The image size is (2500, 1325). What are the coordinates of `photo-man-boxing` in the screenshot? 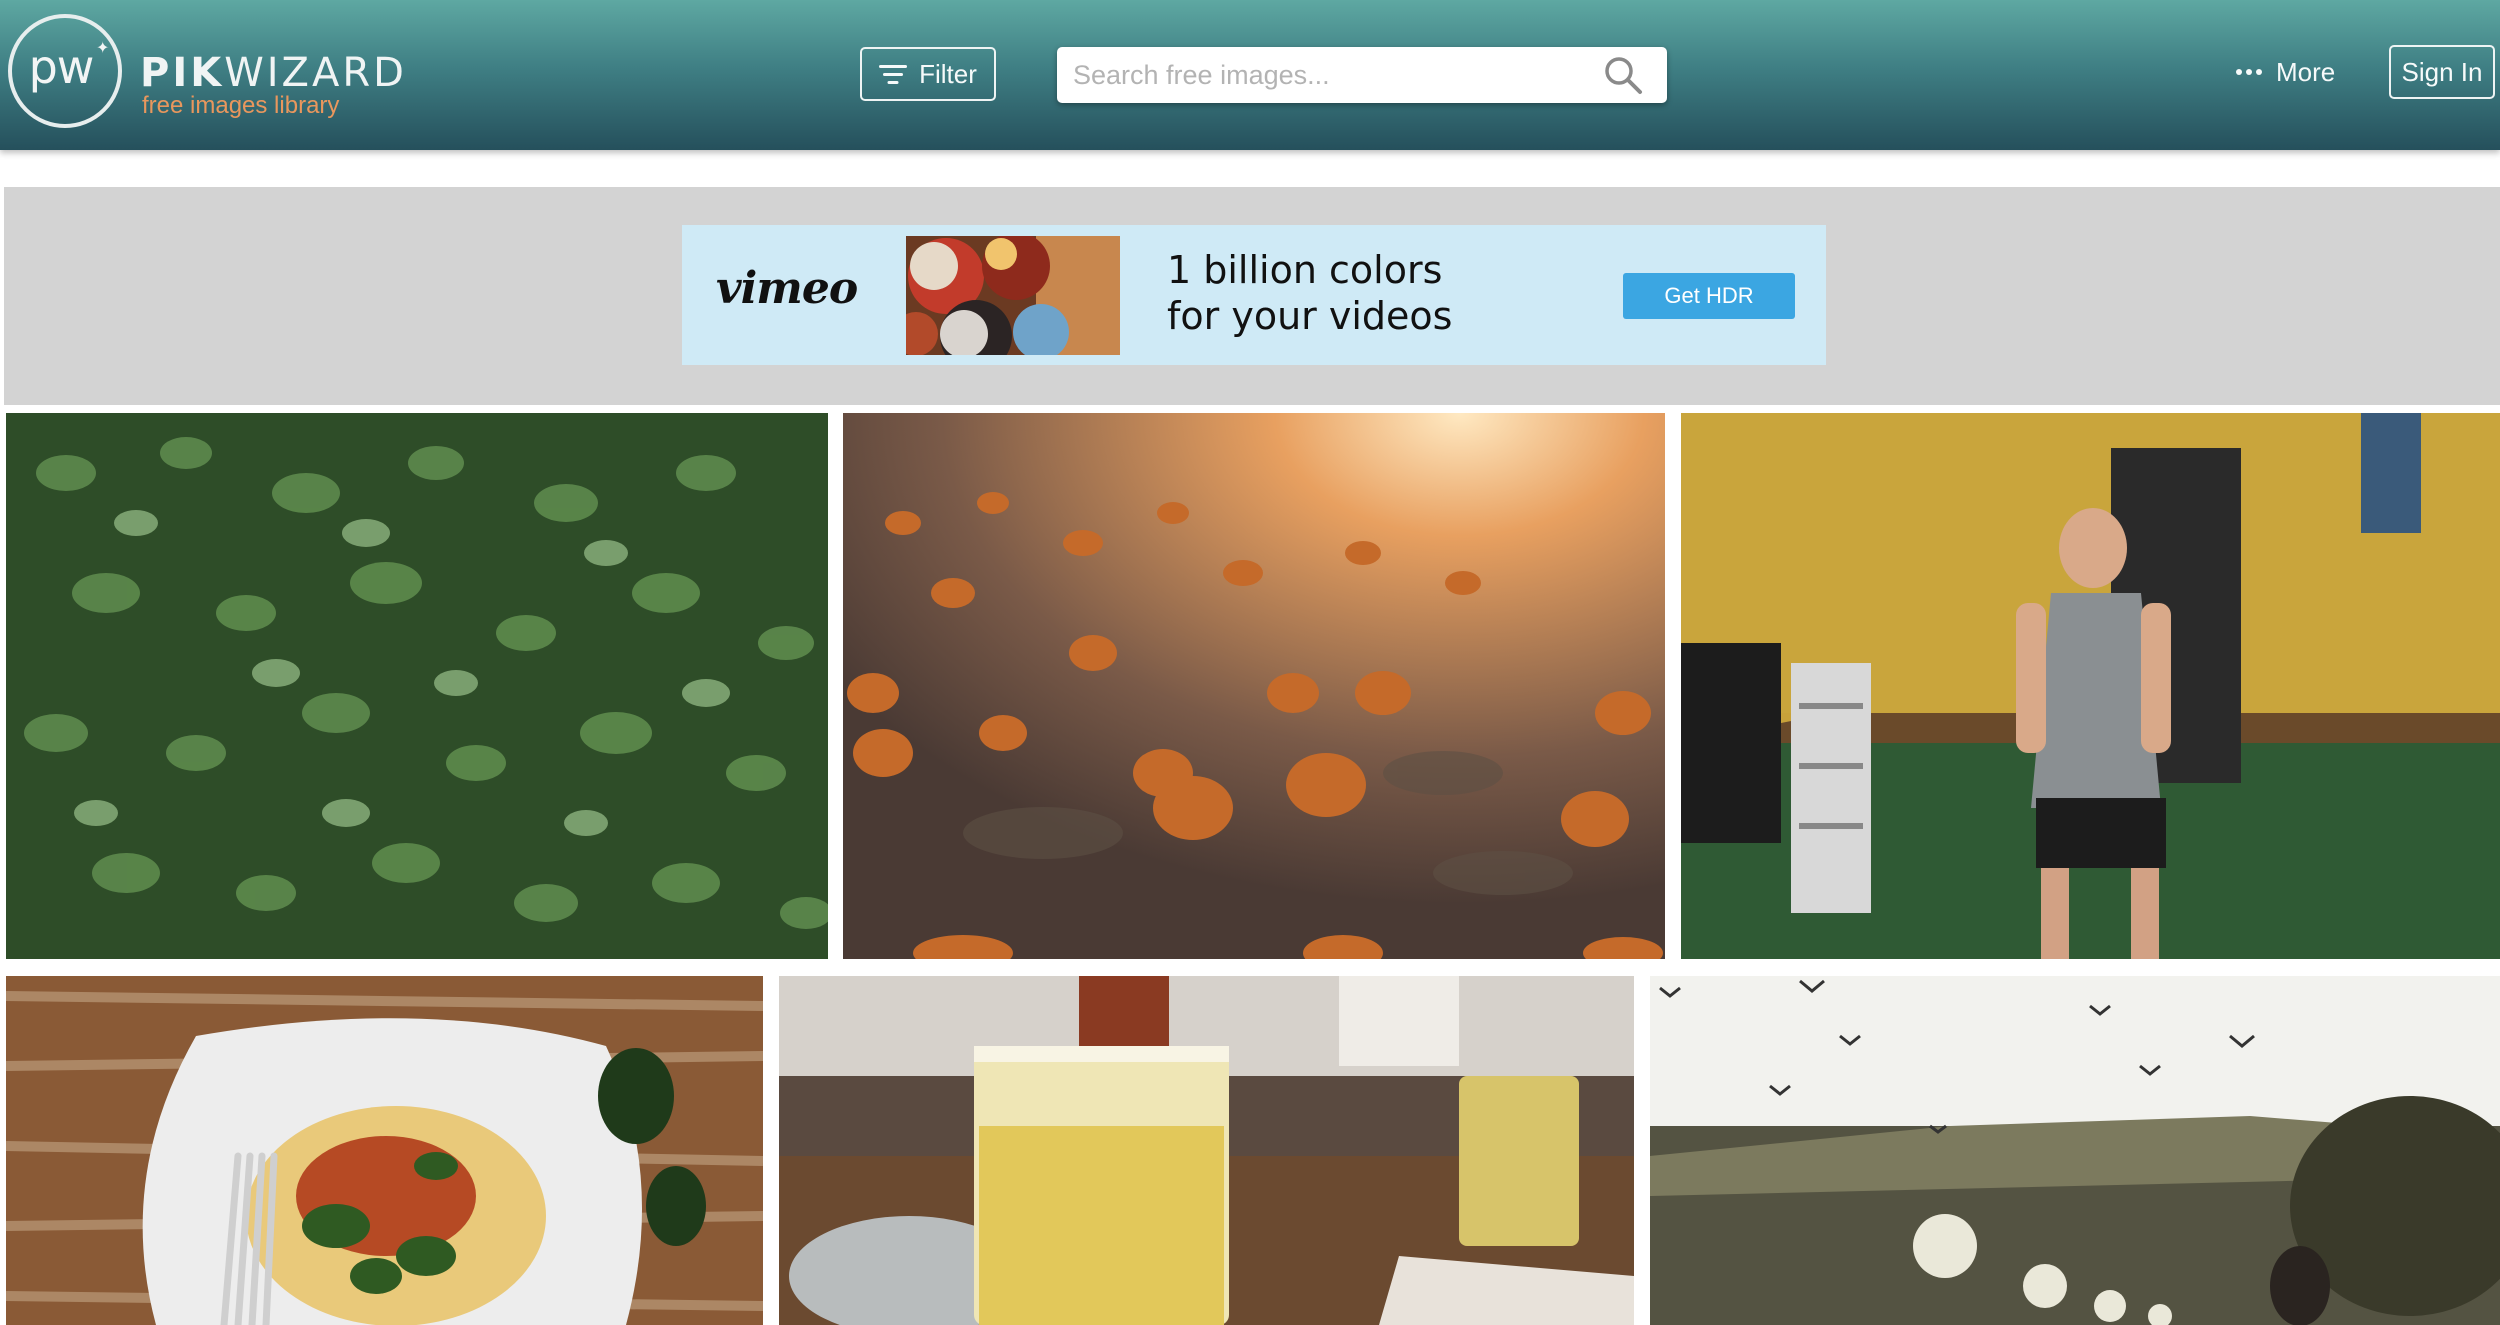 It's located at (2090, 686).